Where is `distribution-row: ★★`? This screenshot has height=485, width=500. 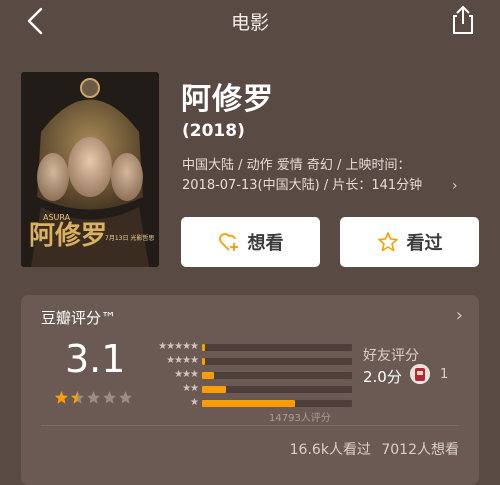
distribution-row: ★★ is located at coordinates (253, 389).